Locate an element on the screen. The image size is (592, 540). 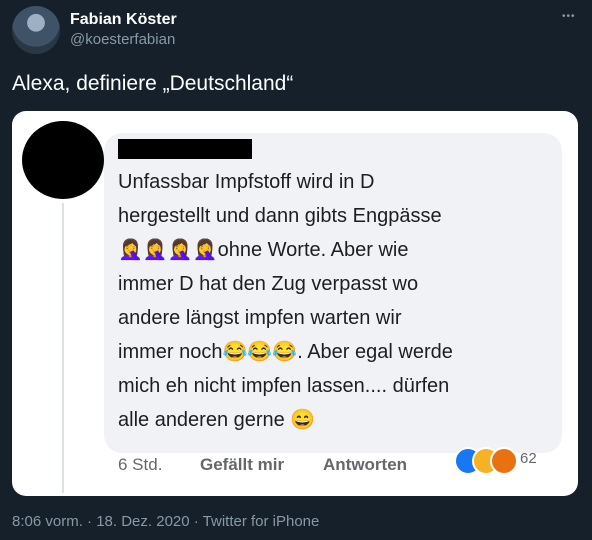
reaction-count: 62 is located at coordinates (528, 458).